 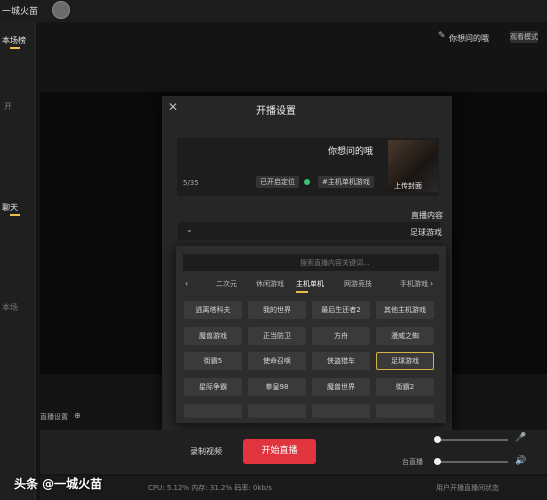 What do you see at coordinates (341, 387) in the screenshot?
I see `game-option: 魔兽世界` at bounding box center [341, 387].